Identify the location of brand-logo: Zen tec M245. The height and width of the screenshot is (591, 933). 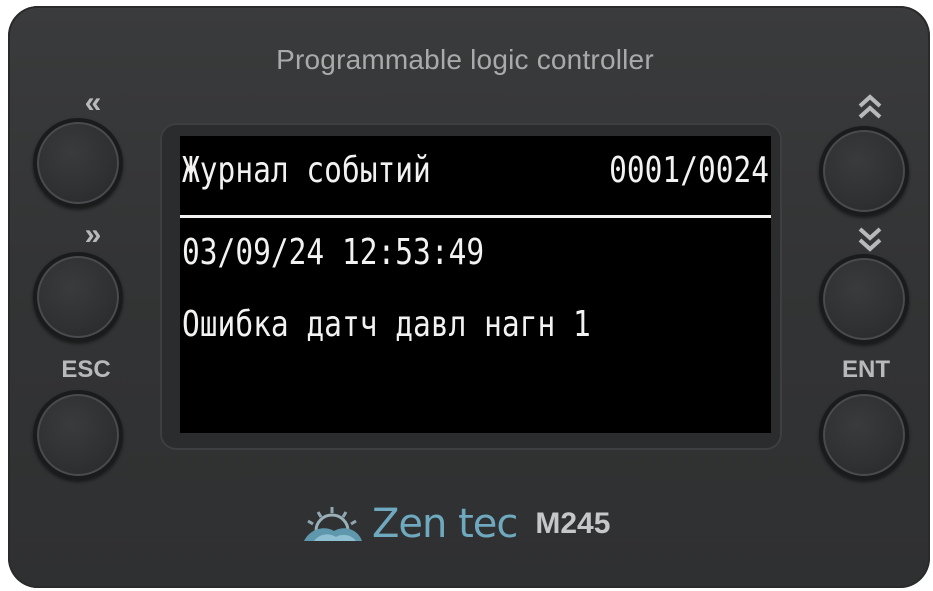
(455, 524).